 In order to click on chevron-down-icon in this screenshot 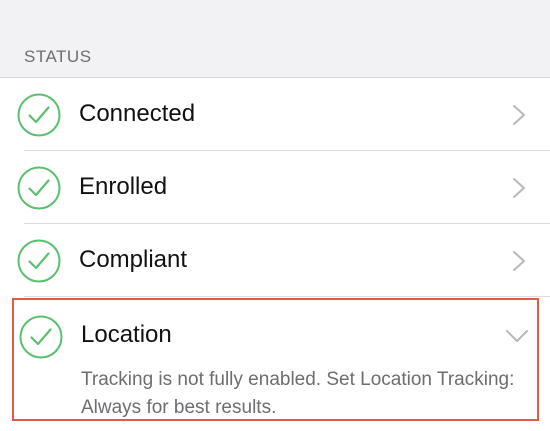, I will do `click(517, 336)`.